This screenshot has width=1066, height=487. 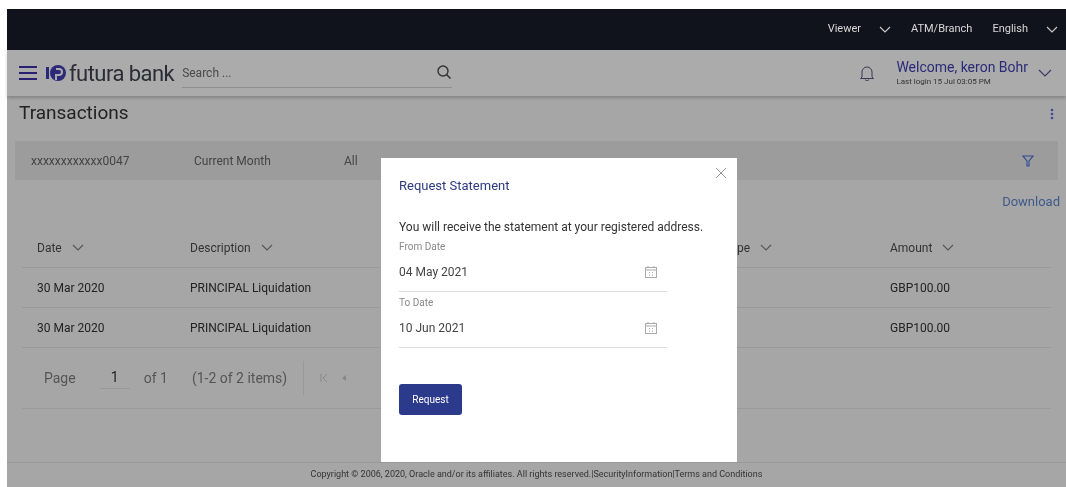 I want to click on page-count: of 1, so click(x=155, y=378).